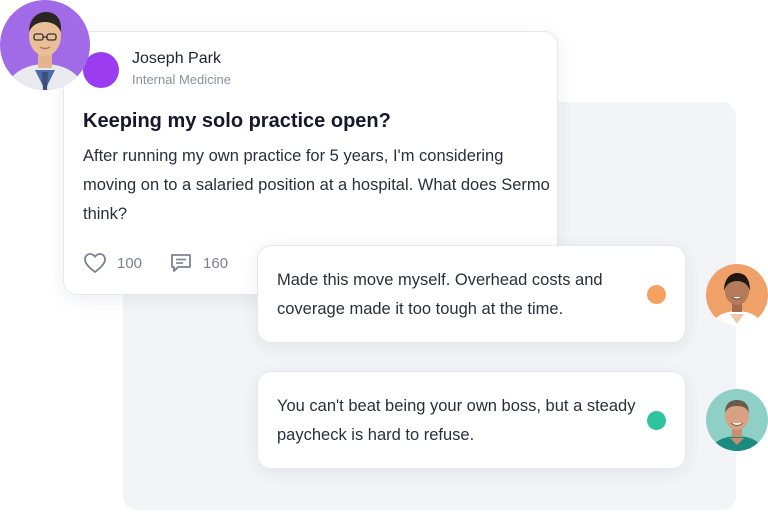 Image resolution: width=768 pixels, height=512 pixels. What do you see at coordinates (155, 263) in the screenshot?
I see `post-actions: 100 160` at bounding box center [155, 263].